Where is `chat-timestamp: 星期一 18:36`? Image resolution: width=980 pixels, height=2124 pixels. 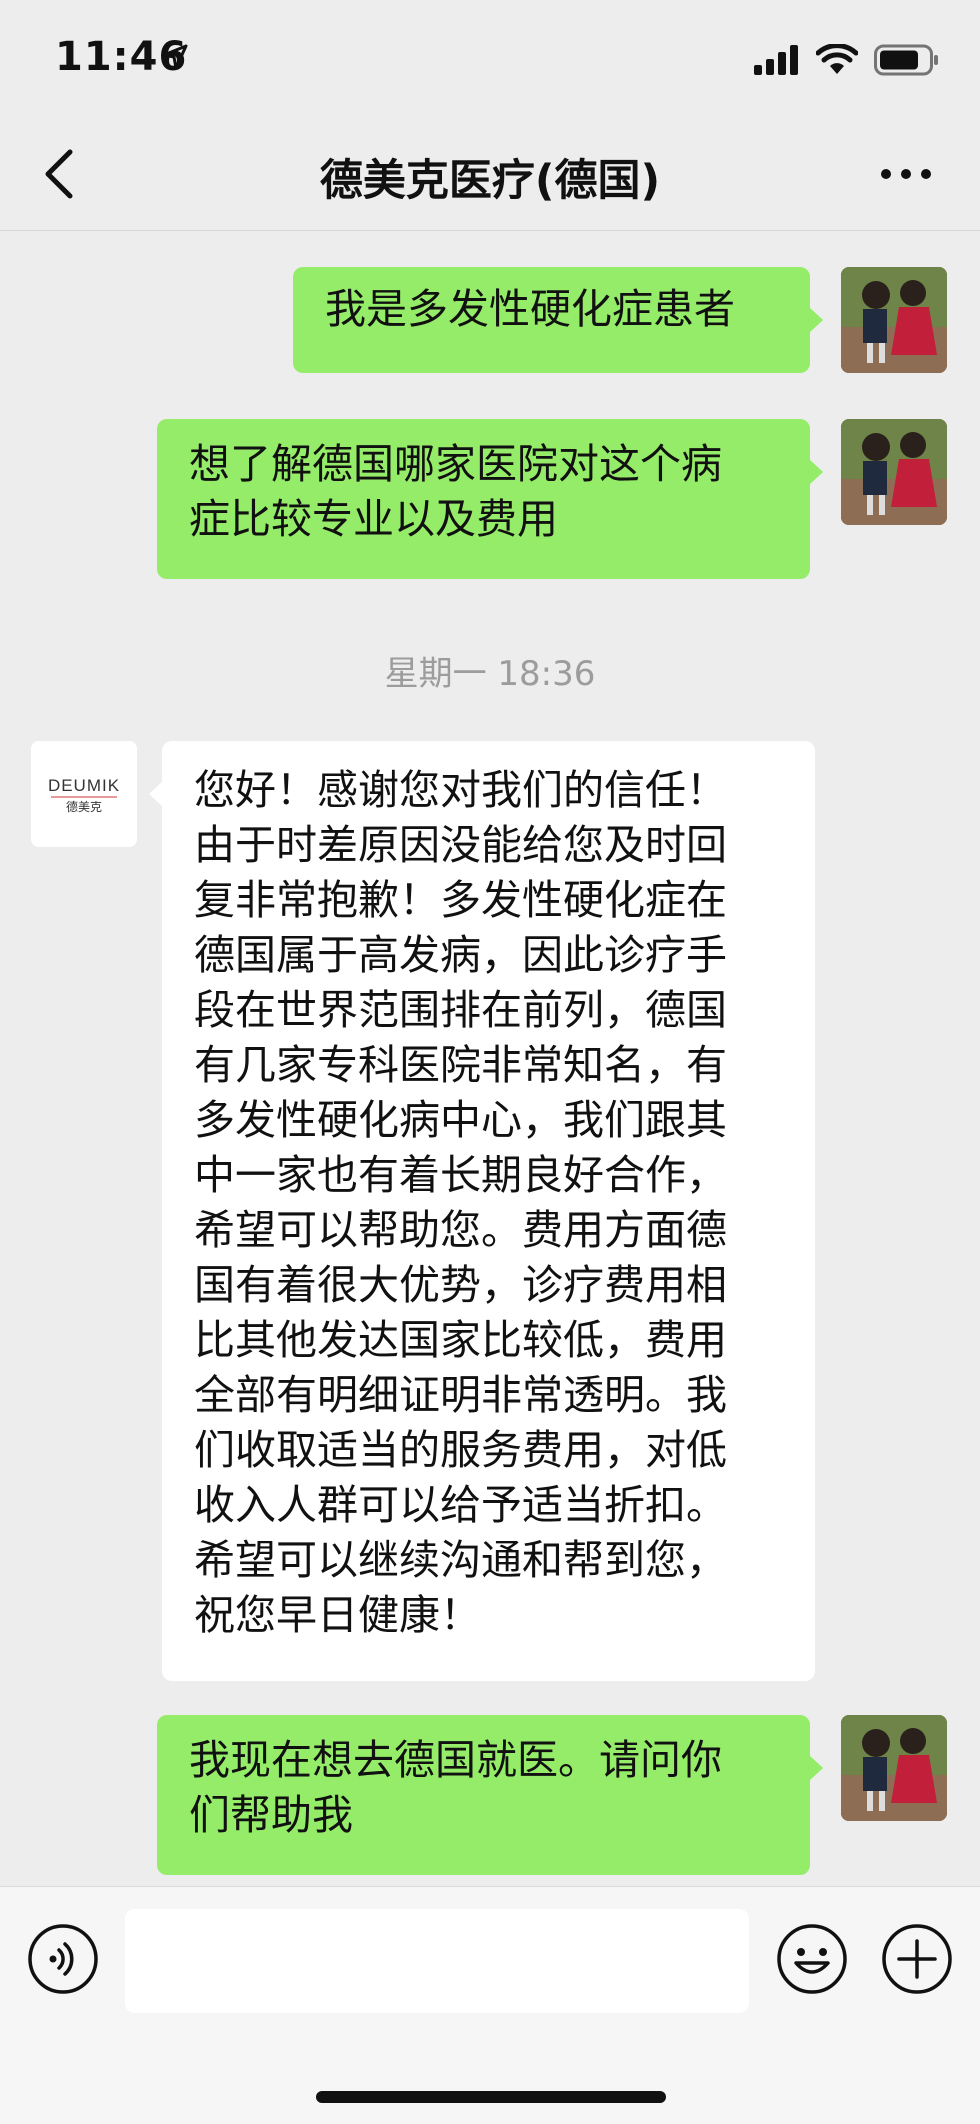
chat-timestamp: 星期一 18:36 is located at coordinates (490, 674).